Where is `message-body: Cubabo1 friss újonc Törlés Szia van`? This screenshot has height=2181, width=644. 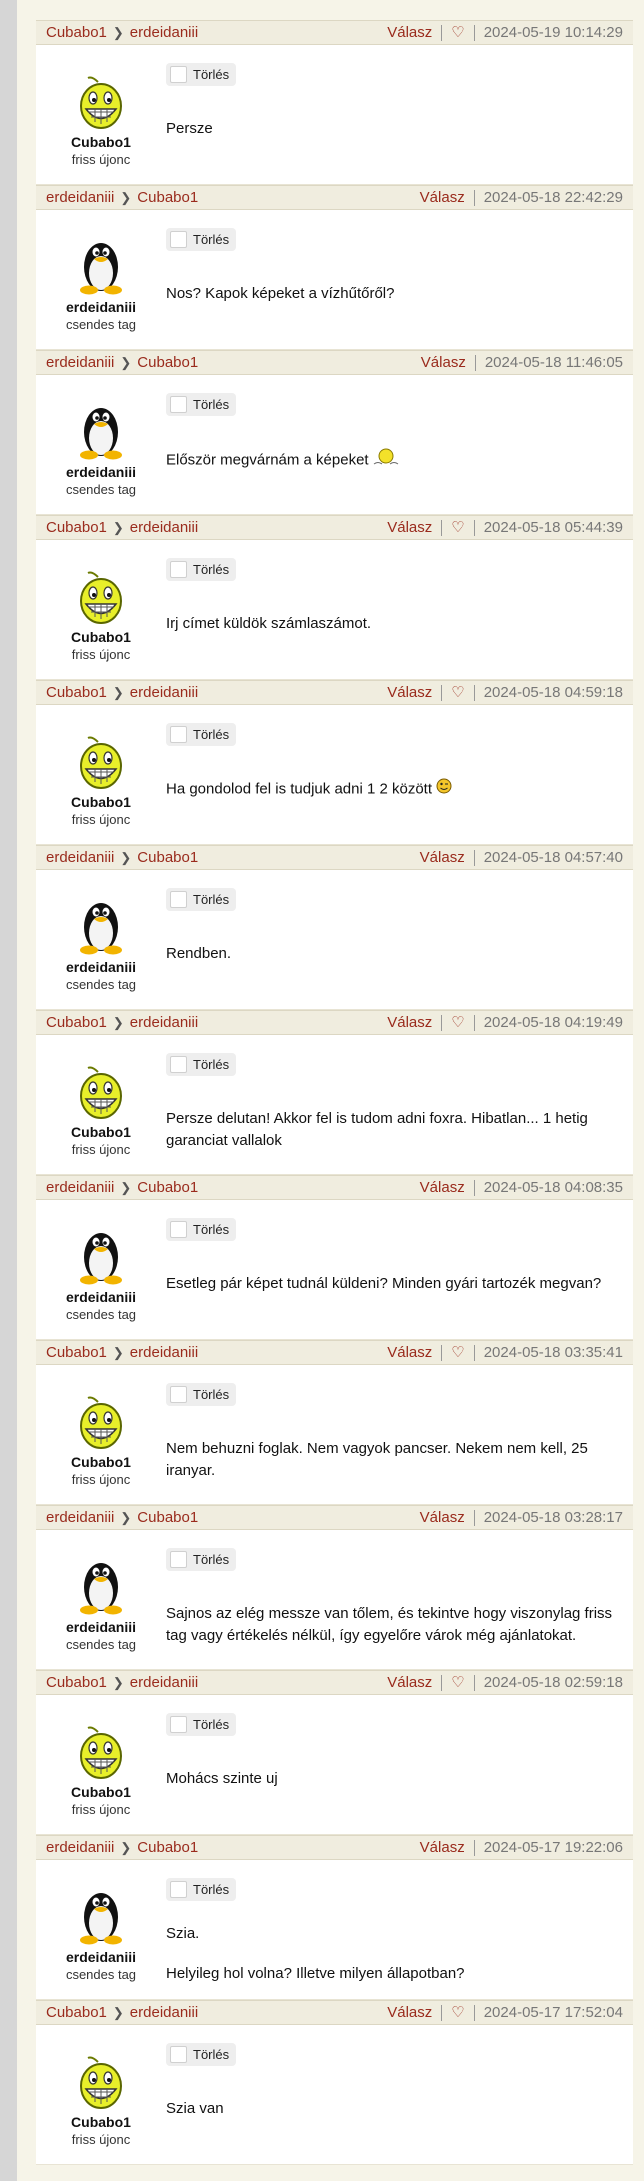
message-body: Cubabo1 friss újonc Törlés Szia van is located at coordinates (334, 2094).